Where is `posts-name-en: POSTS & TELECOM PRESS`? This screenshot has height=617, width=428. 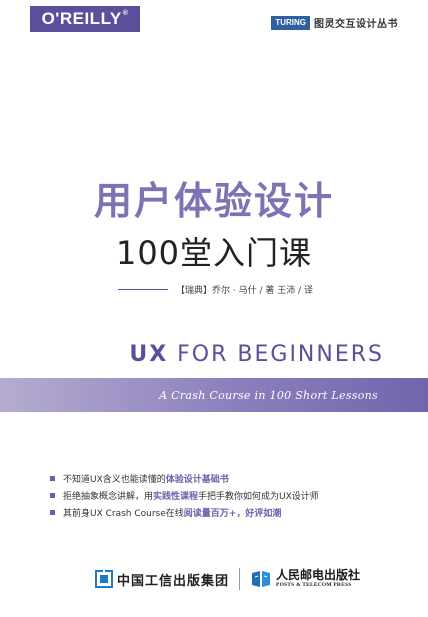
posts-name-en: POSTS & TELECOM PRESS is located at coordinates (314, 585).